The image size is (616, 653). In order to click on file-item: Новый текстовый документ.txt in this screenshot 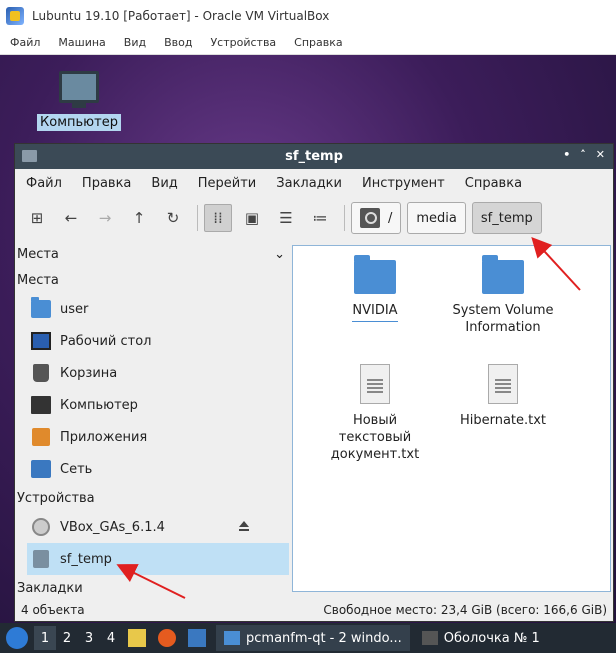, I will do `click(375, 413)`.